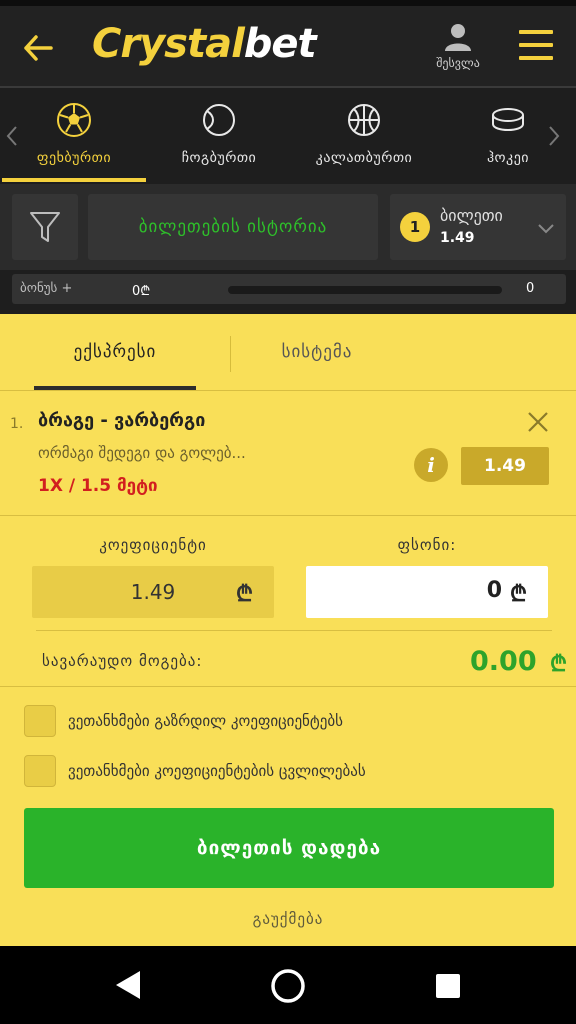 This screenshot has height=1024, width=576. I want to click on scroll-left-button, so click(12, 136).